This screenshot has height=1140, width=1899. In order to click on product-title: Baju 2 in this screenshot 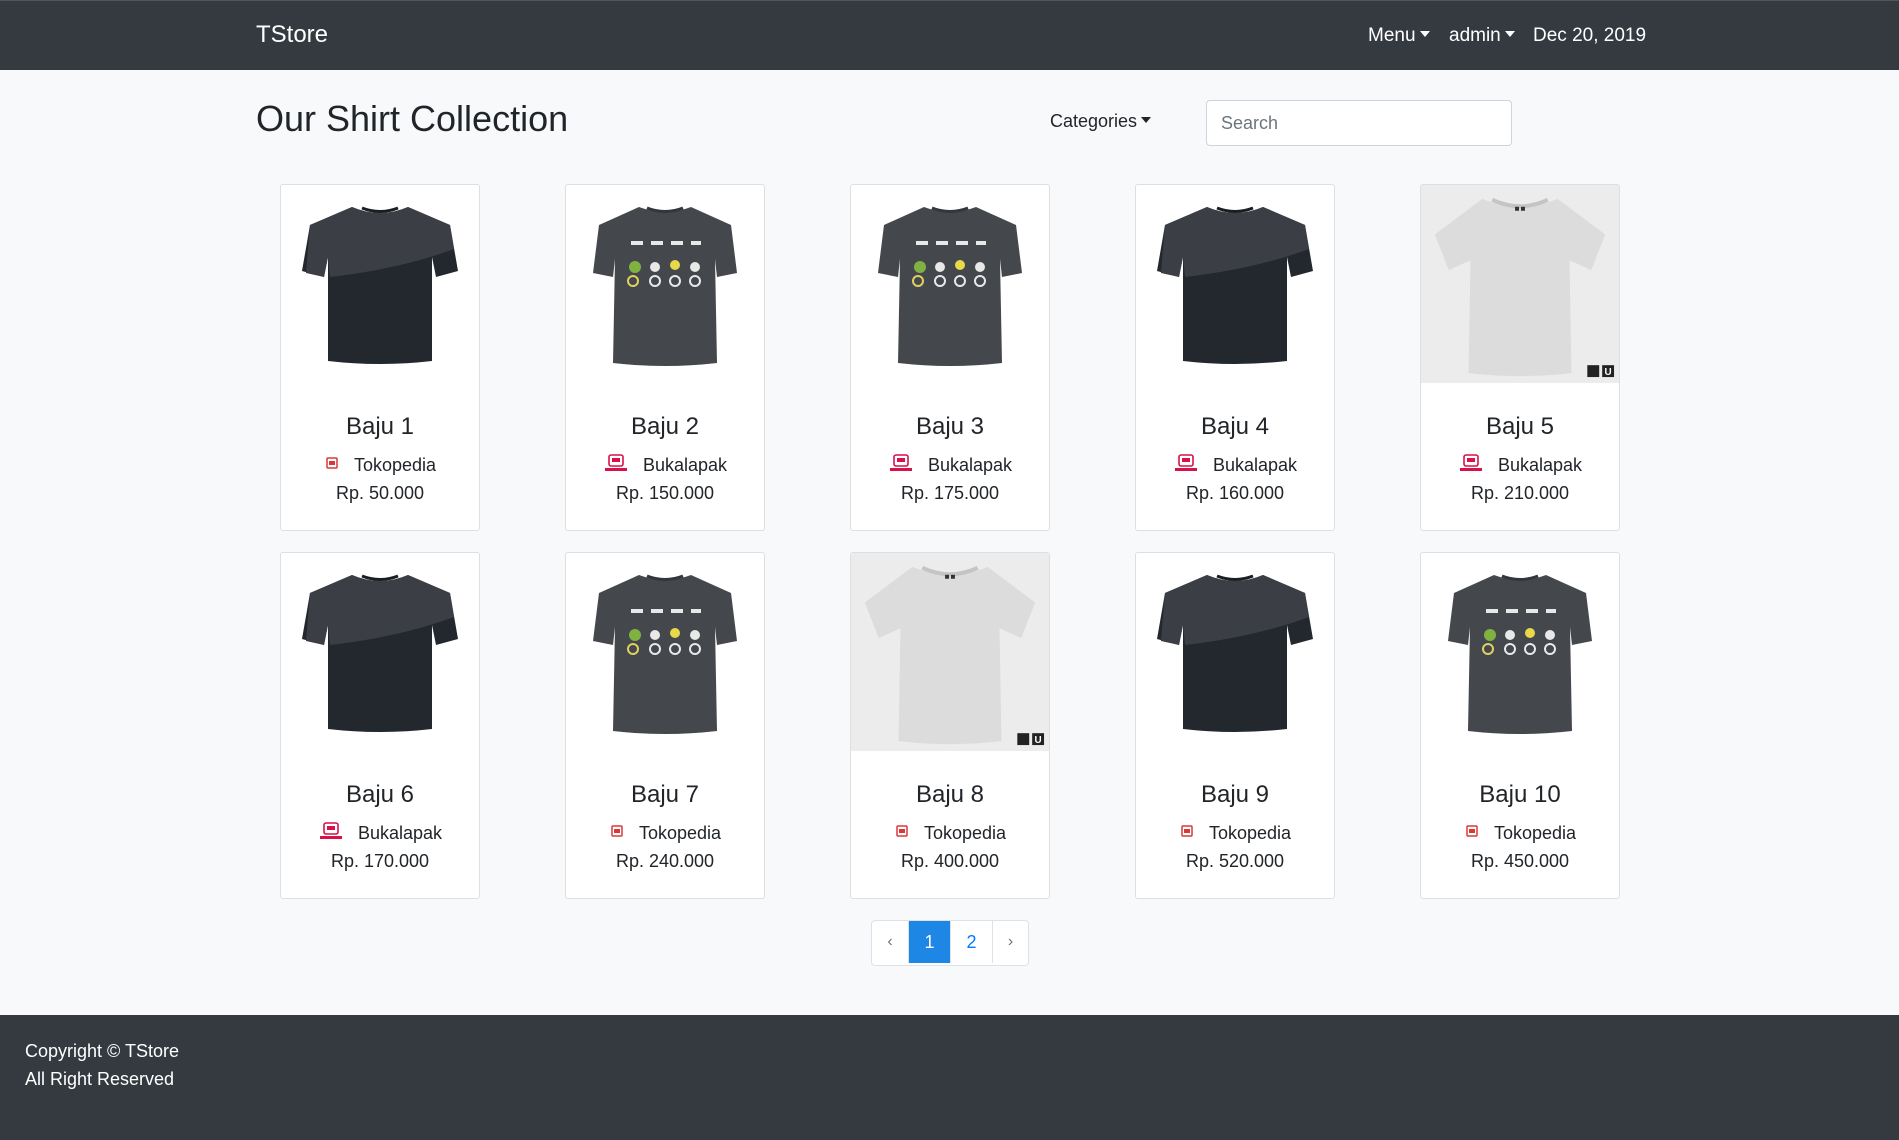, I will do `click(665, 427)`.